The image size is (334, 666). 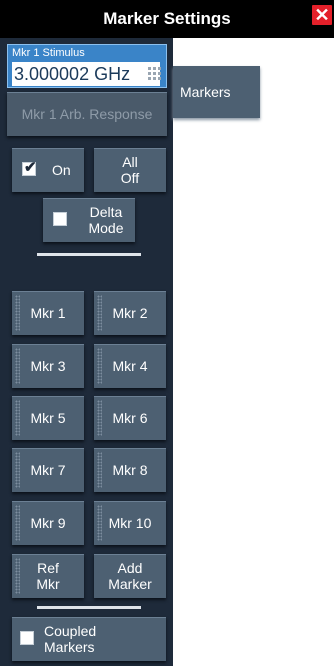 What do you see at coordinates (48, 584) in the screenshot?
I see `ref-mkr-line2: Mkr` at bounding box center [48, 584].